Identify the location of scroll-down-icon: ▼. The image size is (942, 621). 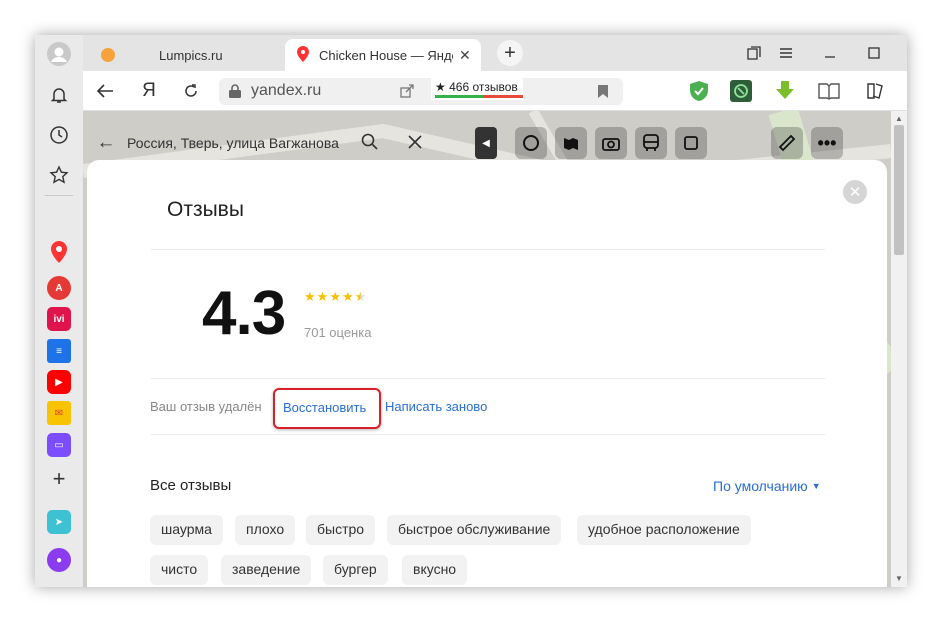
(899, 578).